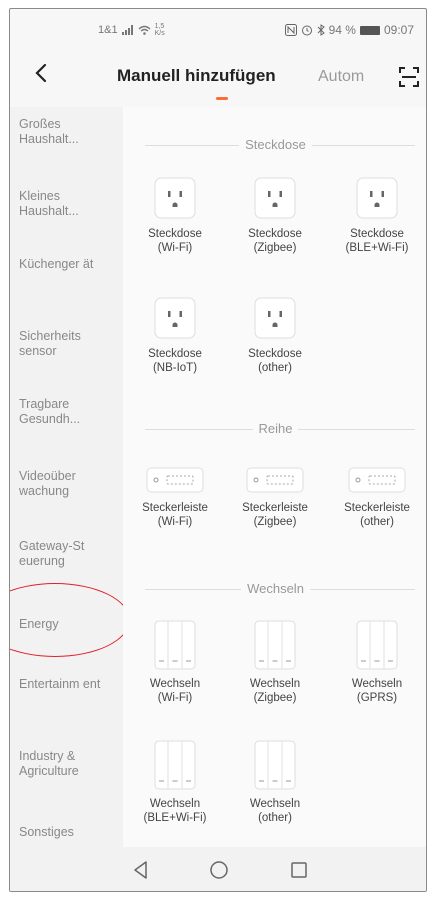  I want to click on device-name: Wechseln (Zigbee), so click(275, 691).